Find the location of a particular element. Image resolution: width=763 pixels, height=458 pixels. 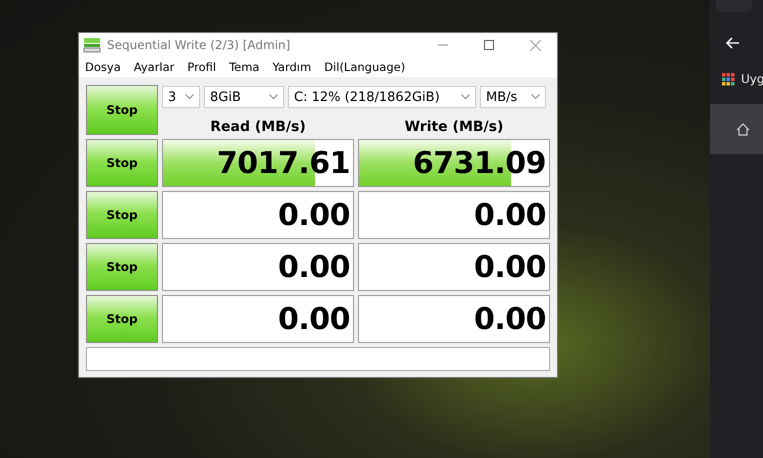

menu-item: Dil(Language) is located at coordinates (365, 67).